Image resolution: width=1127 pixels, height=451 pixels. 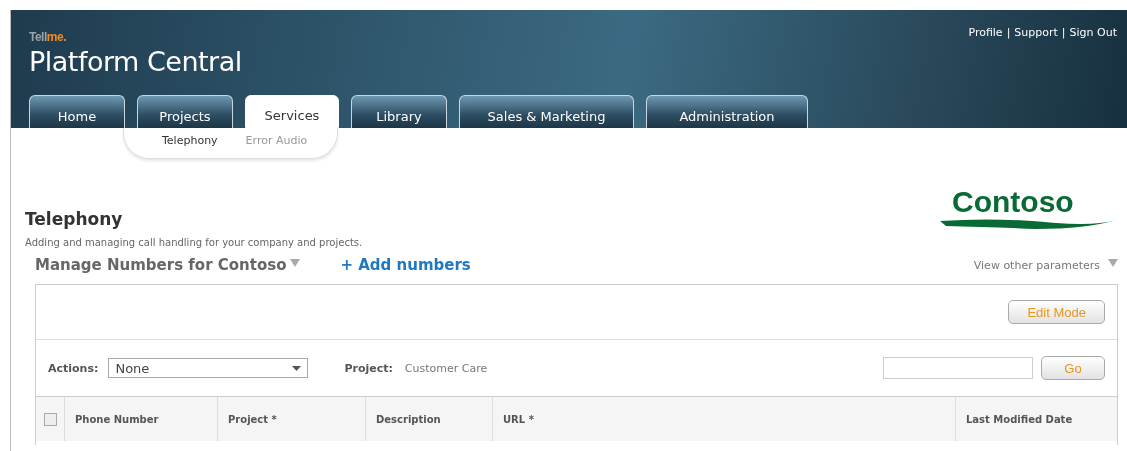 I want to click on brand-logo: Contoso, so click(x=1013, y=202).